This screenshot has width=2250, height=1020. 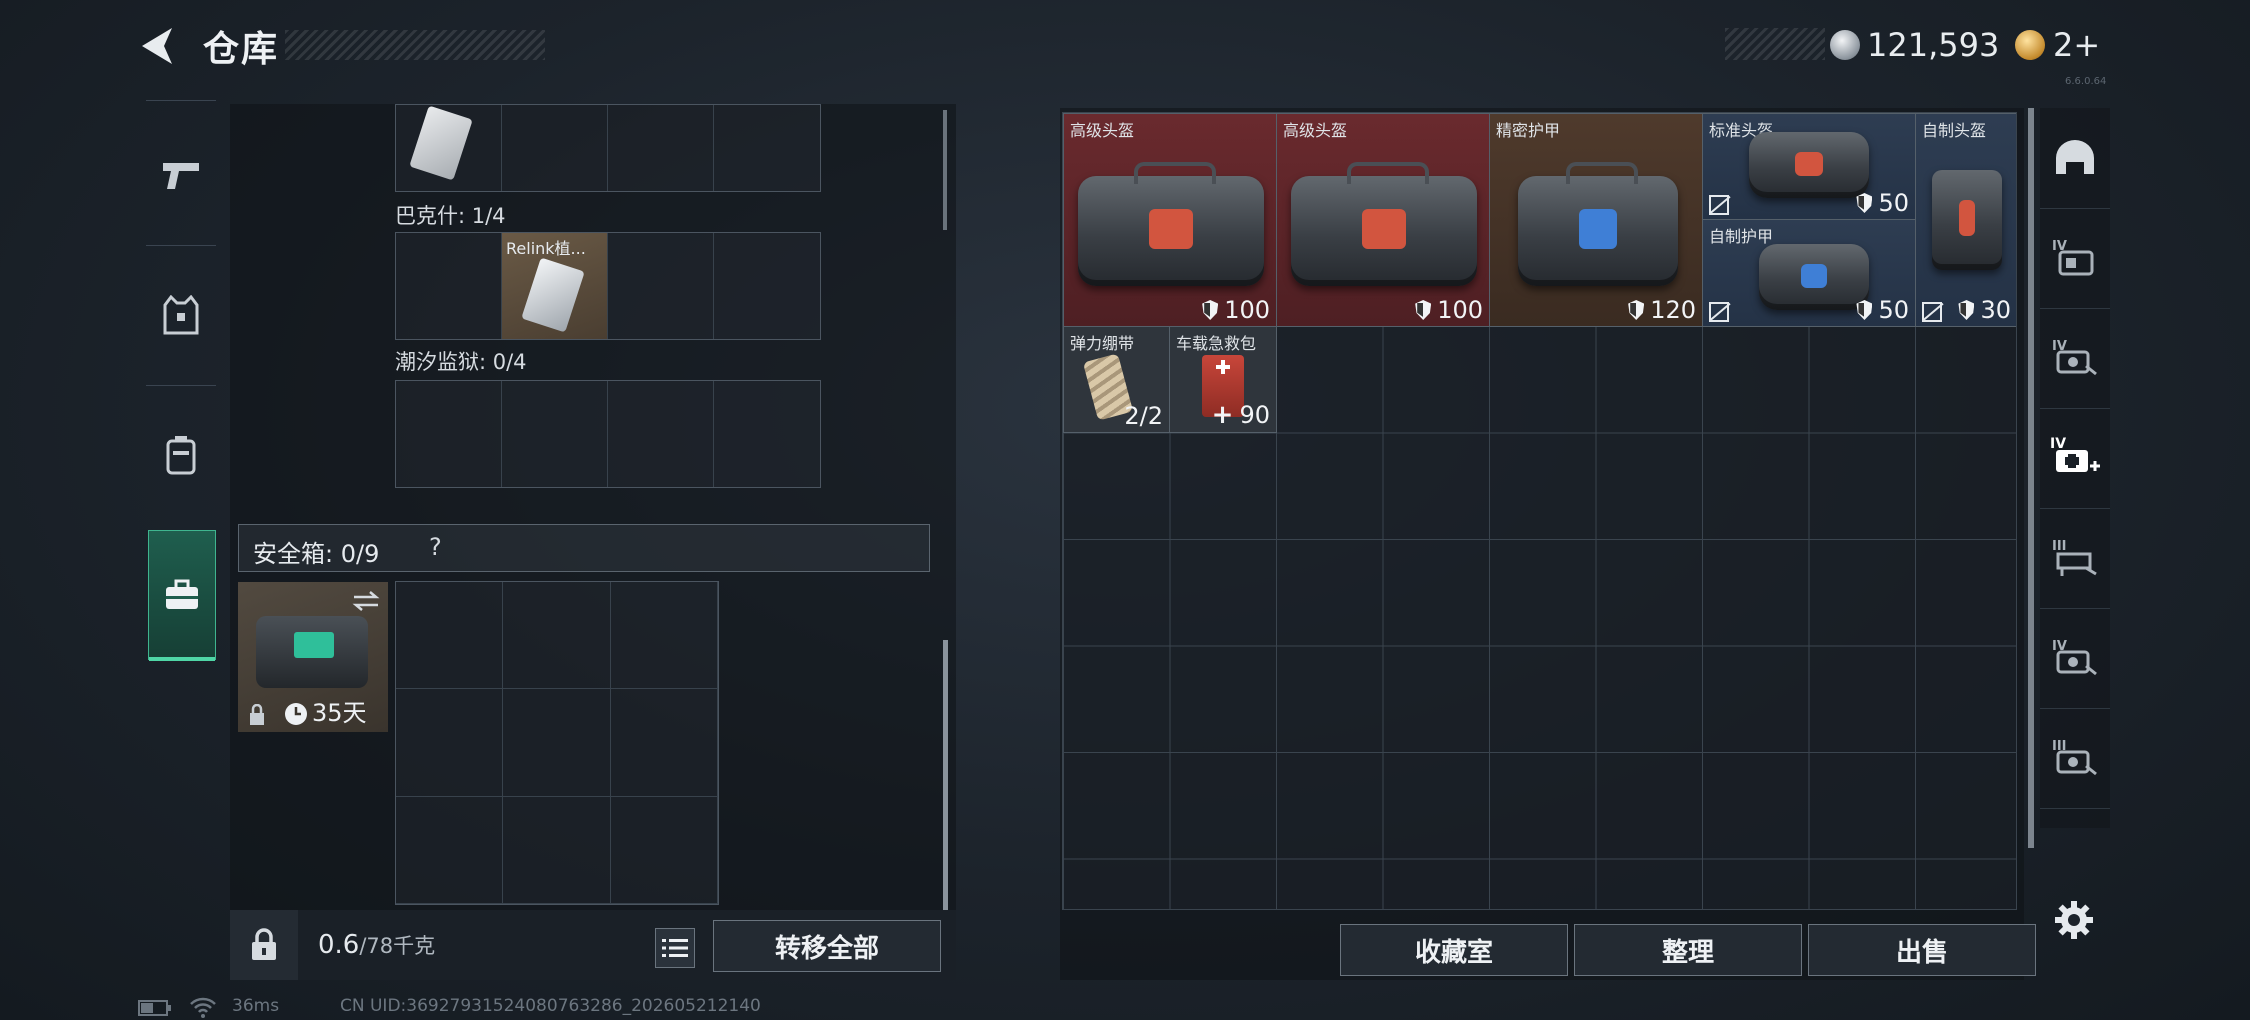 What do you see at coordinates (1775, 44) in the screenshot?
I see `currency-decoration` at bounding box center [1775, 44].